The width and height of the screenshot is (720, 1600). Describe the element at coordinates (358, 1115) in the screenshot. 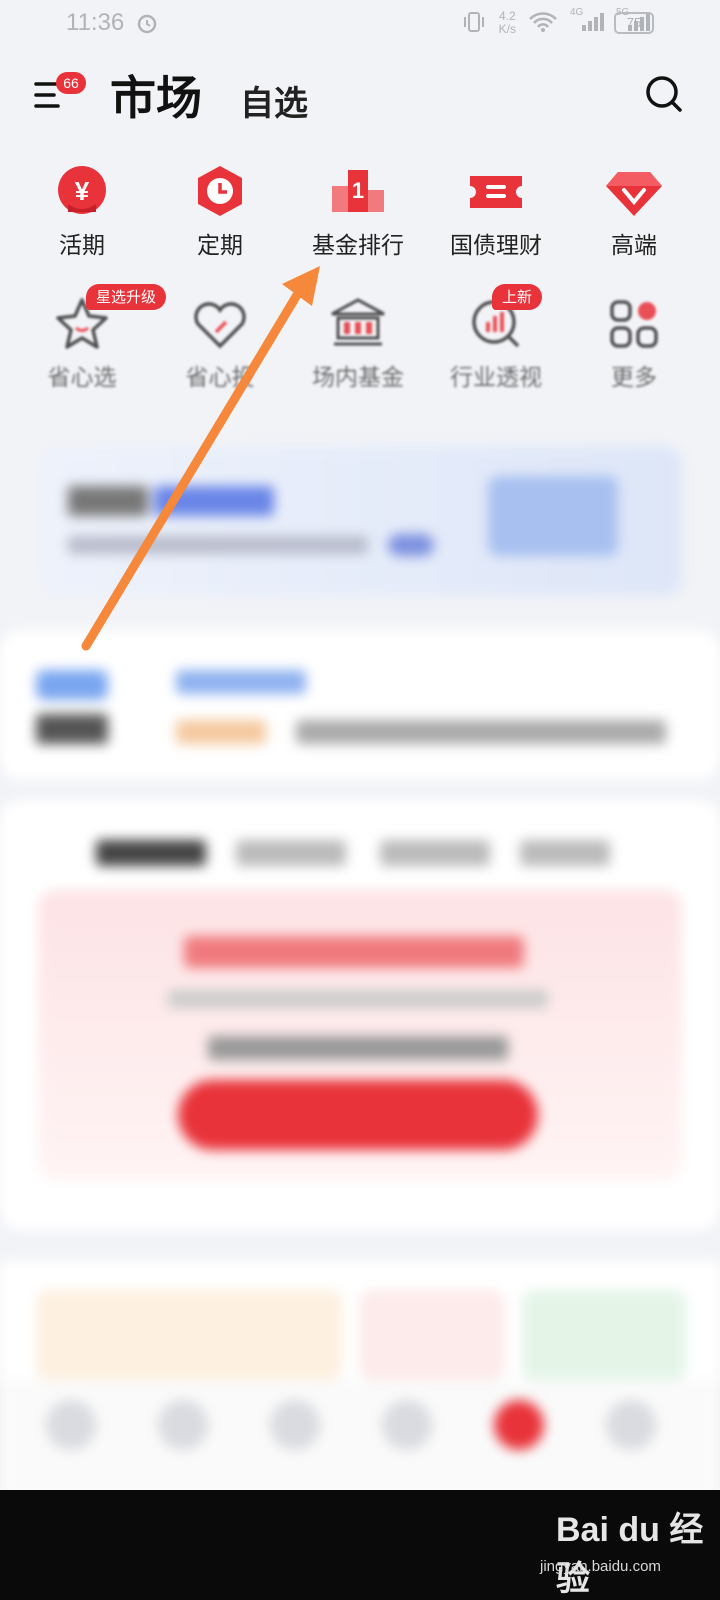

I see `promo-button` at that location.